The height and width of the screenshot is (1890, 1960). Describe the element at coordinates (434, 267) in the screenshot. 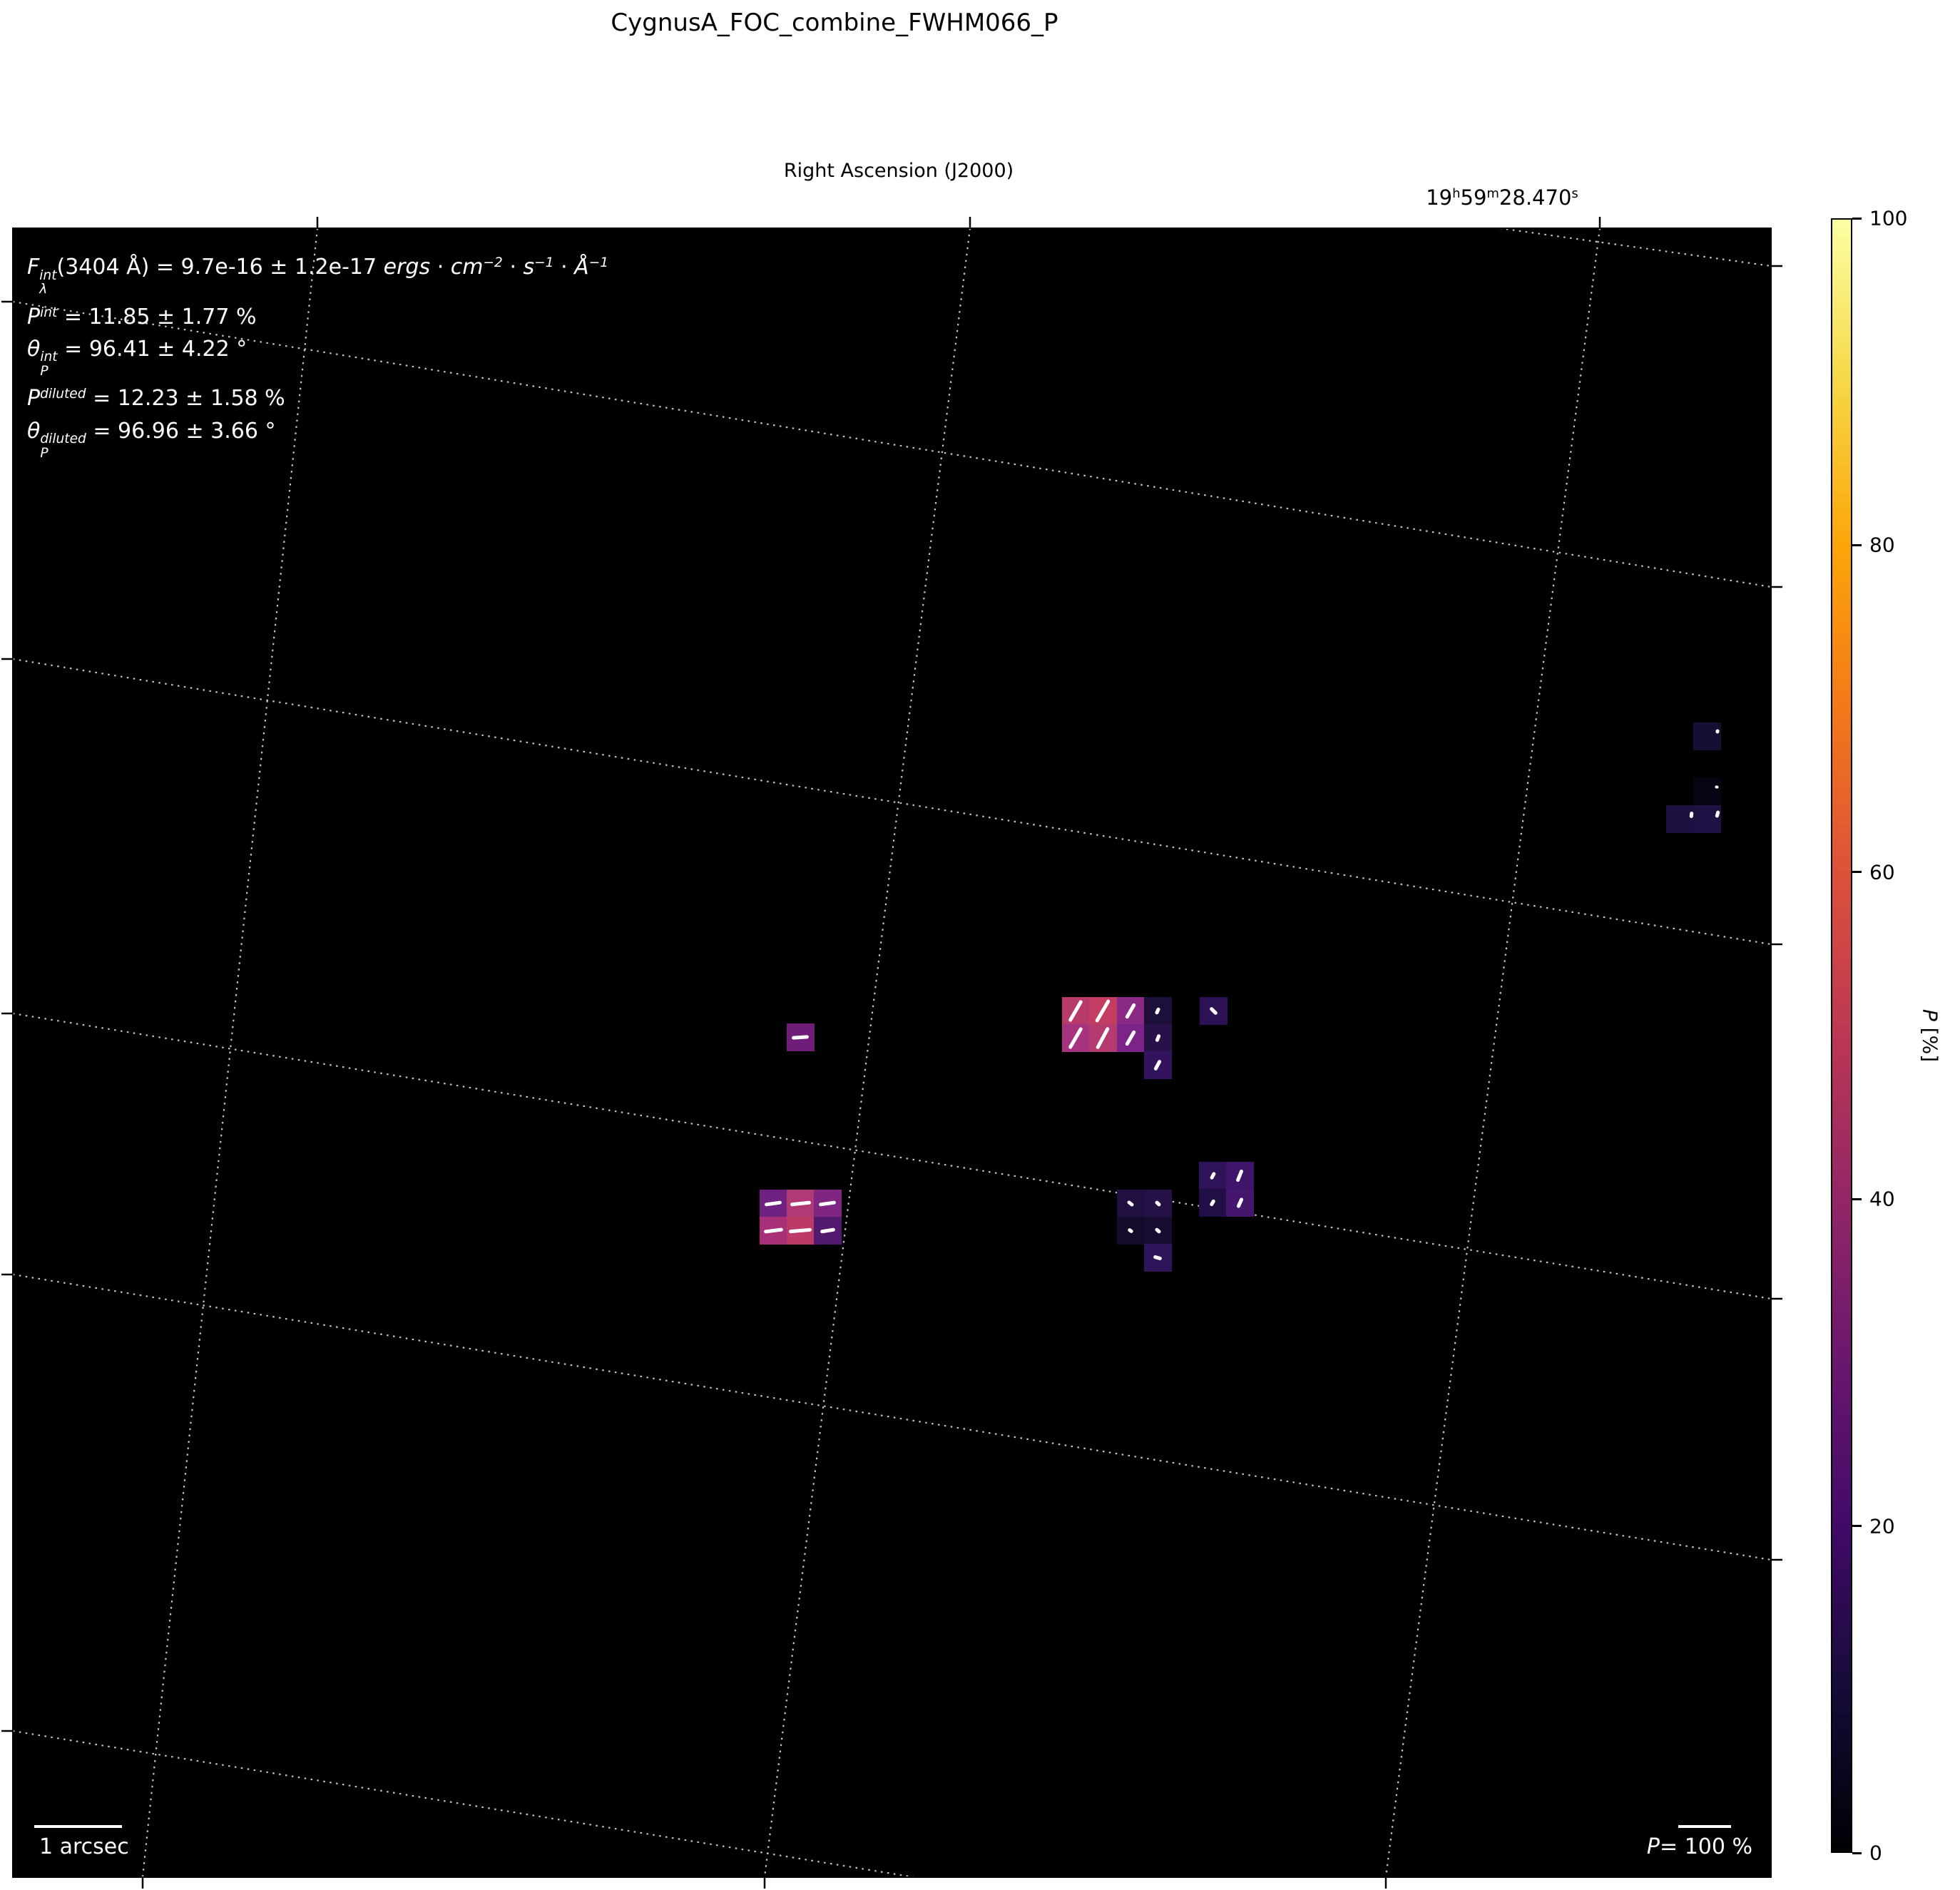

I see `text-token: ergs ⋅ cm` at that location.